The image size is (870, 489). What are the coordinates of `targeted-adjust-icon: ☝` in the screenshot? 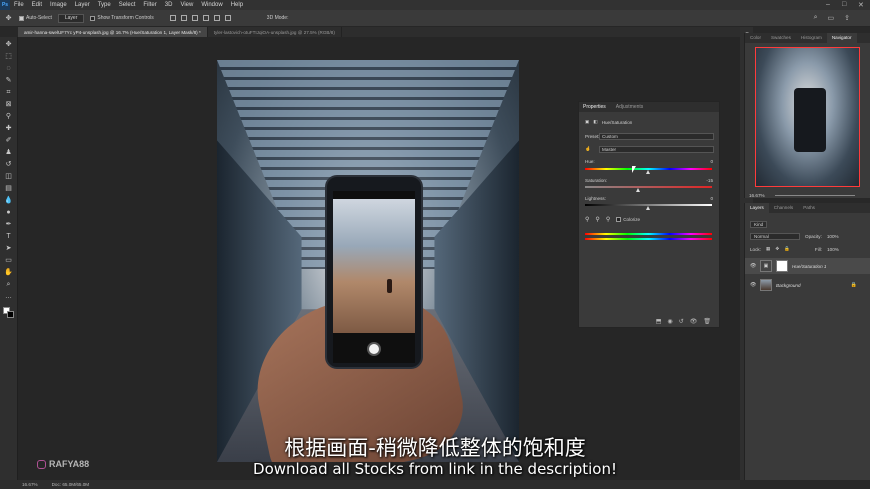 It's located at (588, 149).